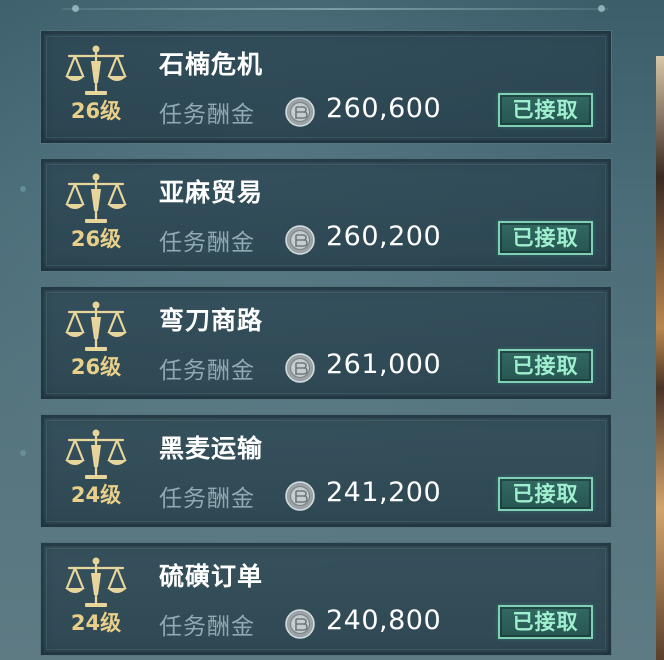 This screenshot has width=664, height=660. Describe the element at coordinates (384, 620) in the screenshot. I see `reward-amount: 240,800` at that location.